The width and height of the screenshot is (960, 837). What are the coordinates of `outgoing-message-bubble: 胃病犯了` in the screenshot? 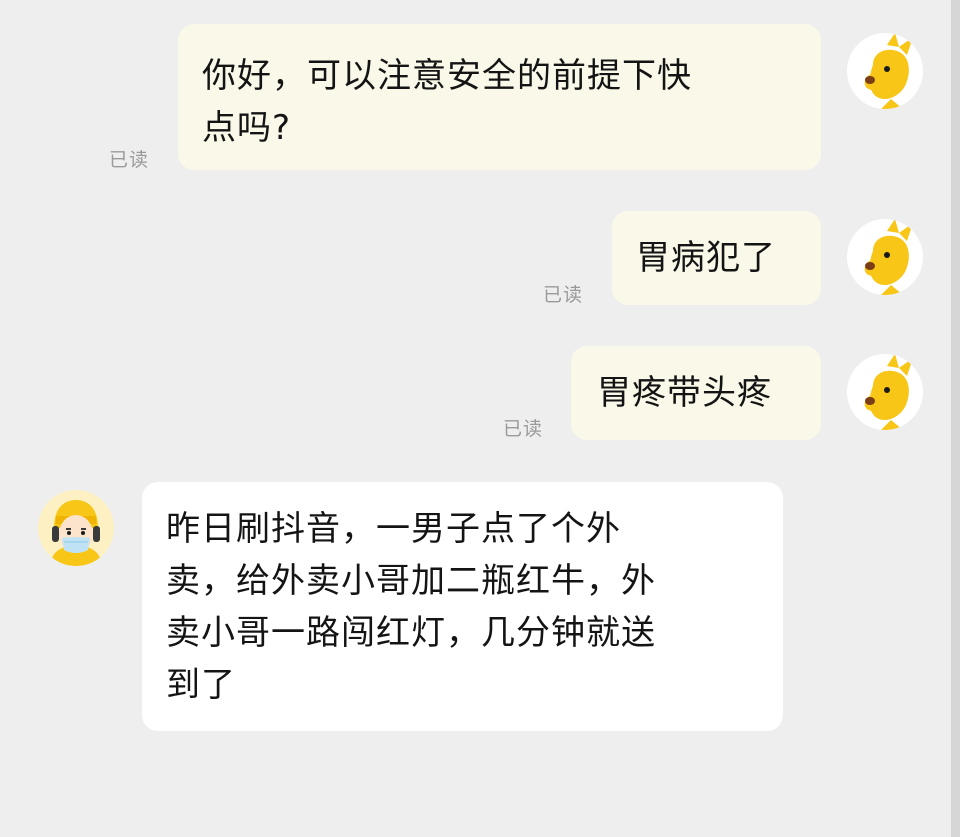 It's located at (716, 258).